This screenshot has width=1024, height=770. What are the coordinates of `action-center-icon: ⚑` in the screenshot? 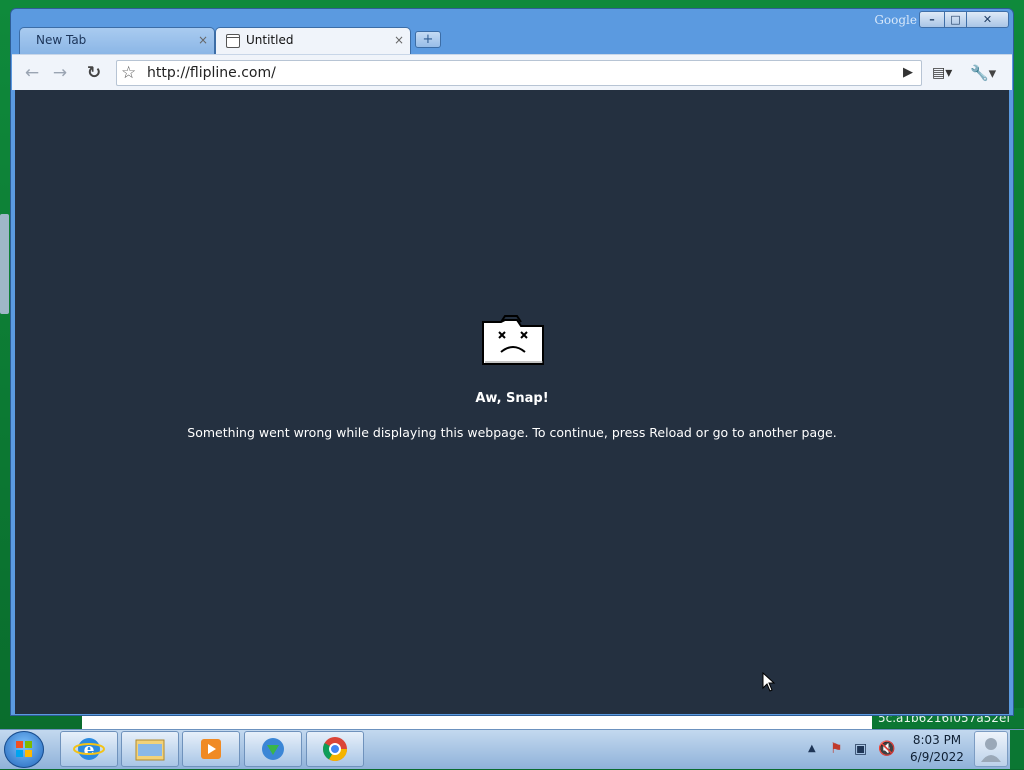 It's located at (836, 749).